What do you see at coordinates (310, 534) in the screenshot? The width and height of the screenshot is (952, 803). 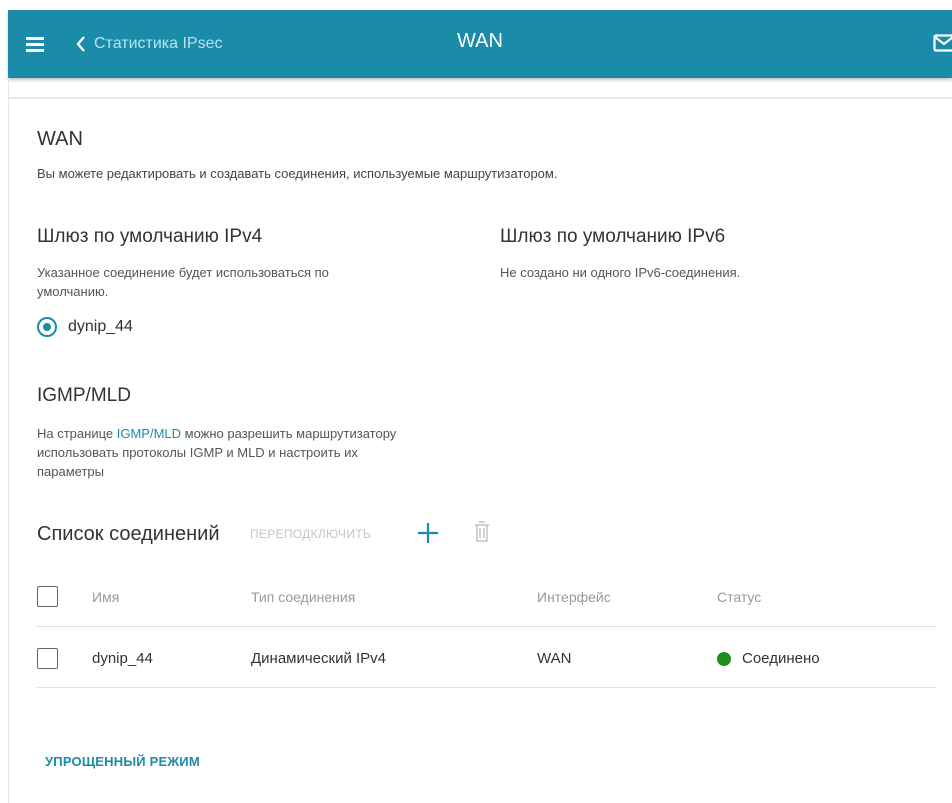 I see `reconnect-button: ПЕРЕПОДКЛЮЧИТЬ` at bounding box center [310, 534].